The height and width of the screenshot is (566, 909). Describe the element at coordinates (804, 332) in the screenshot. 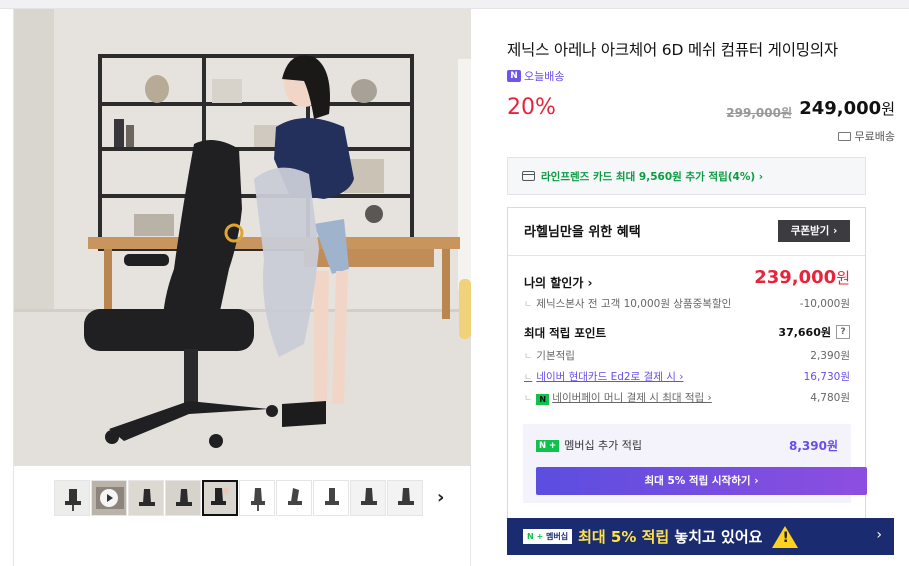

I see `points-value: 37,660원` at that location.